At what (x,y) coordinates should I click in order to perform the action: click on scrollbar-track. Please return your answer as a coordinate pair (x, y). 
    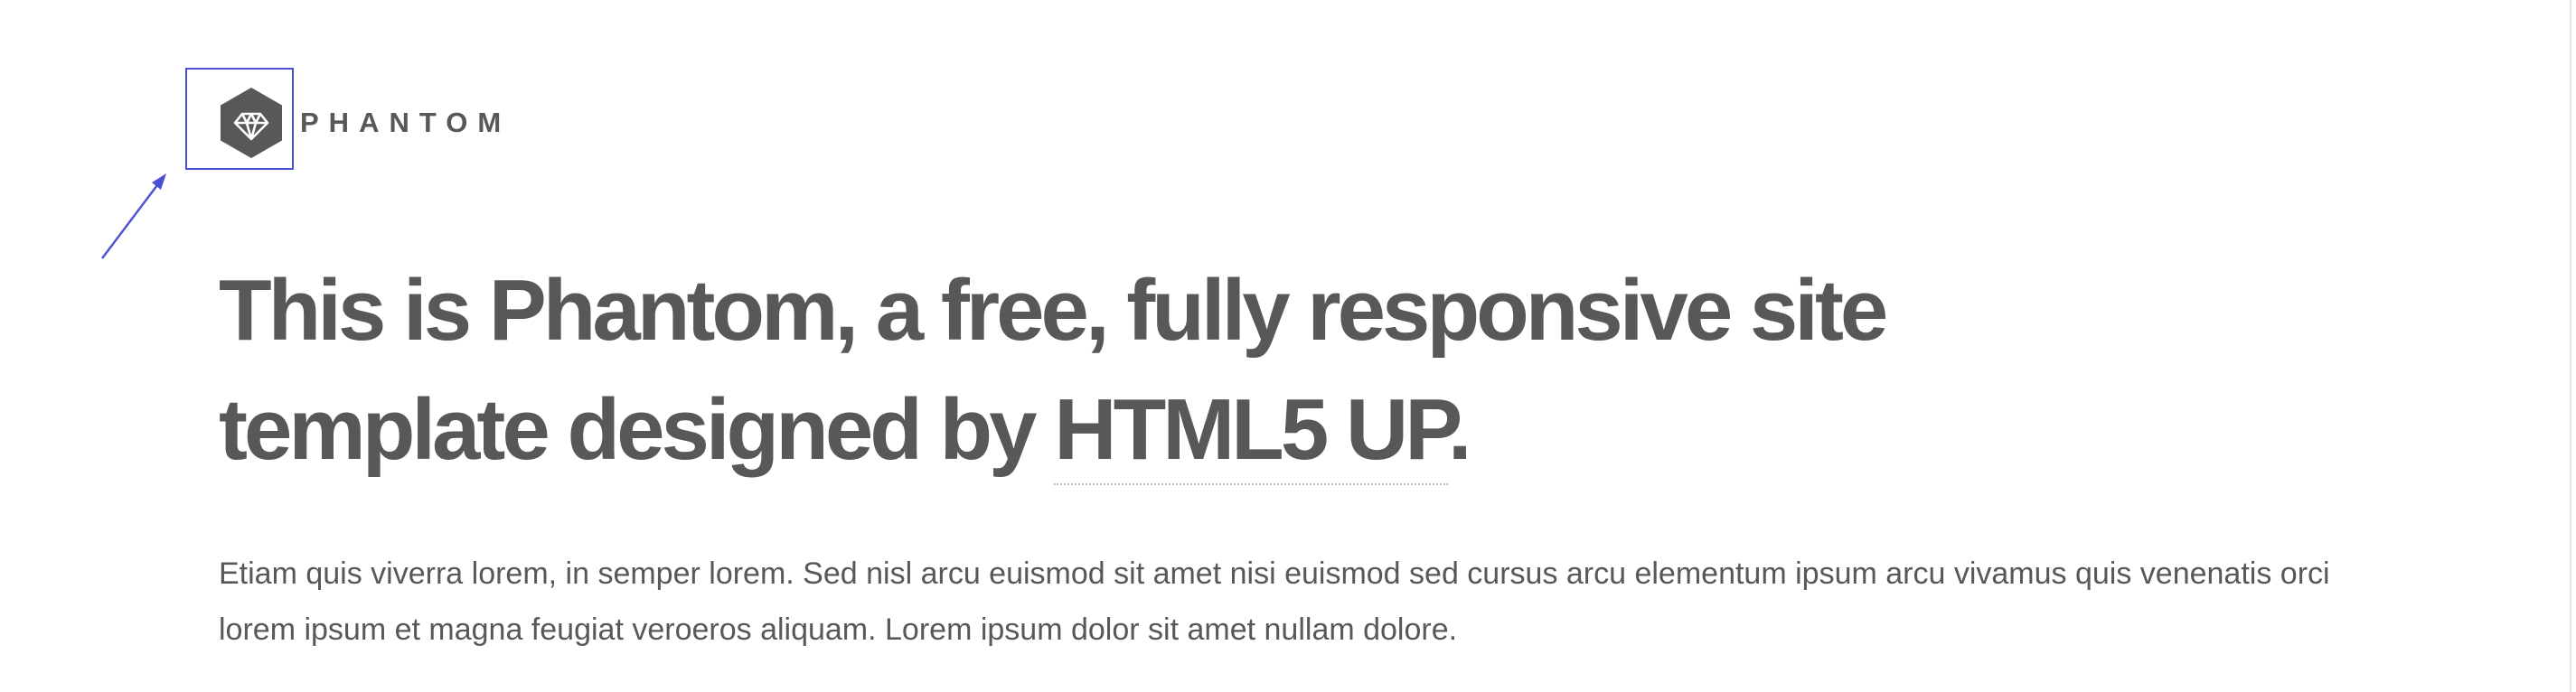
    Looking at the image, I should click on (2571, 346).